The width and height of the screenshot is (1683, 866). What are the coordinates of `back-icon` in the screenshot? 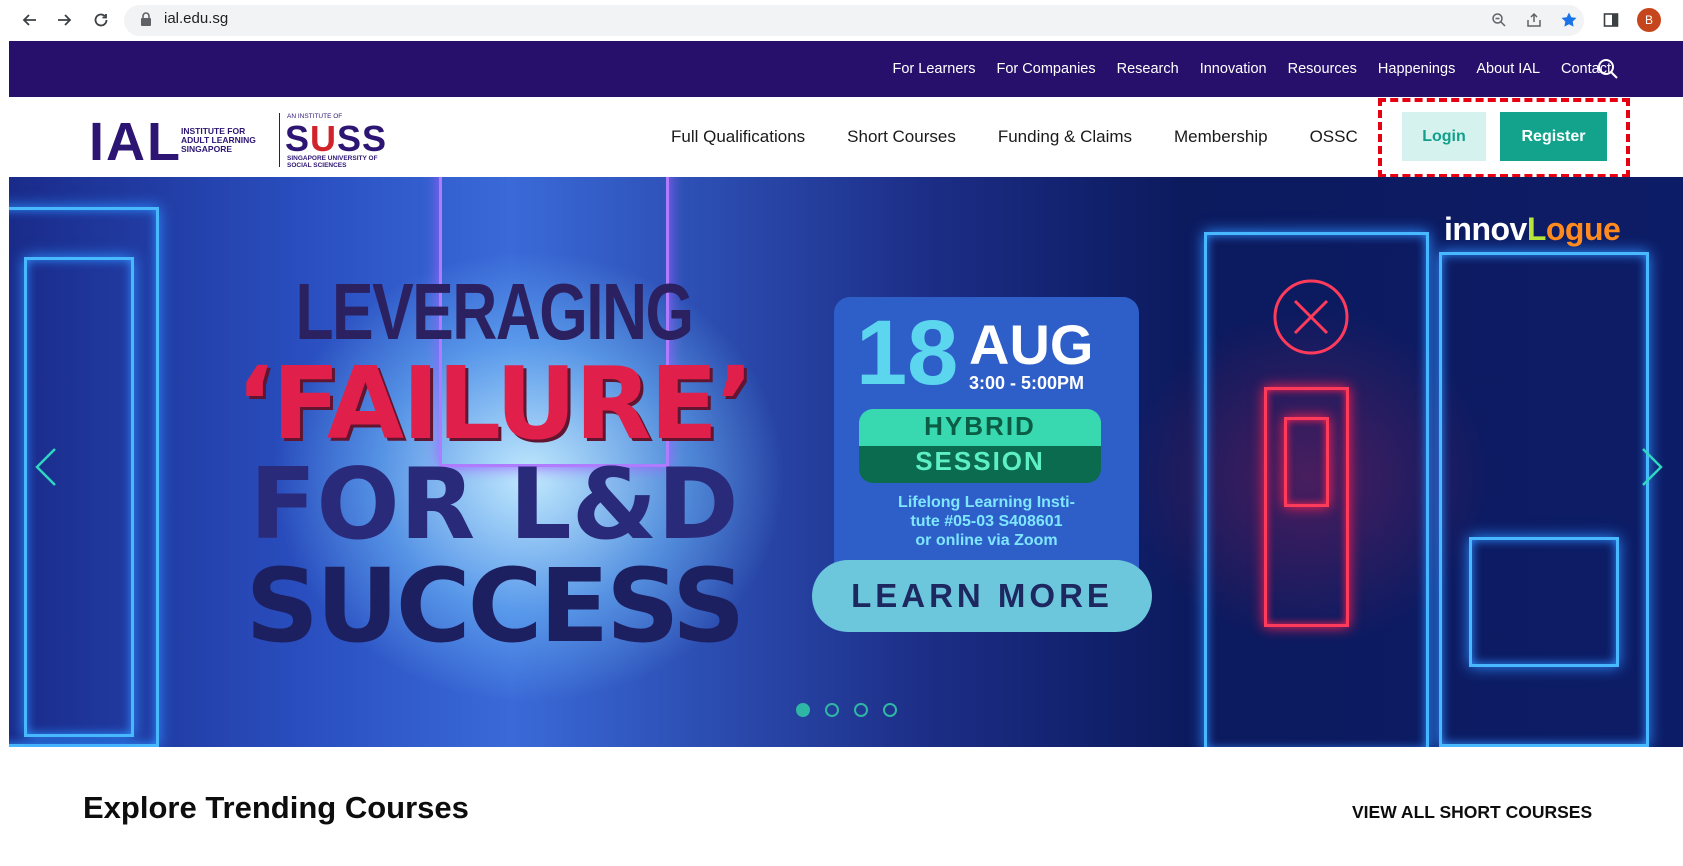 It's located at (30, 20).